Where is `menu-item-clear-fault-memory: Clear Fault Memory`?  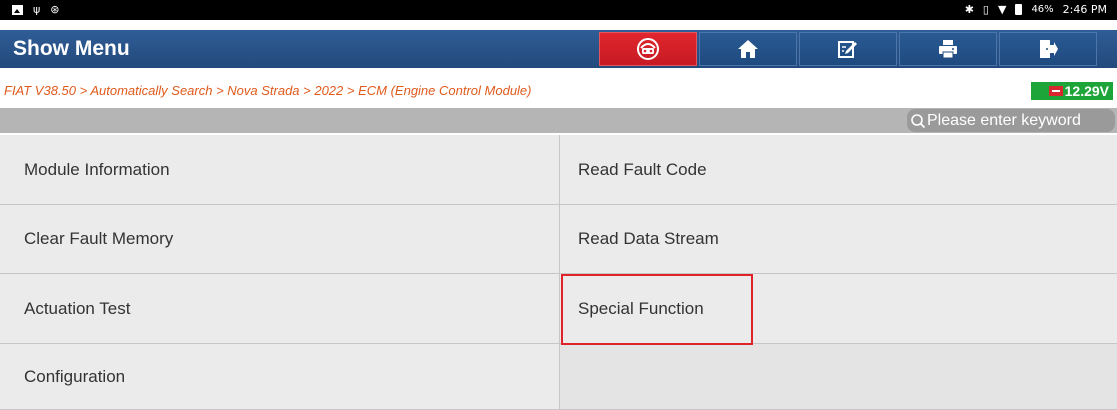 menu-item-clear-fault-memory: Clear Fault Memory is located at coordinates (280, 239).